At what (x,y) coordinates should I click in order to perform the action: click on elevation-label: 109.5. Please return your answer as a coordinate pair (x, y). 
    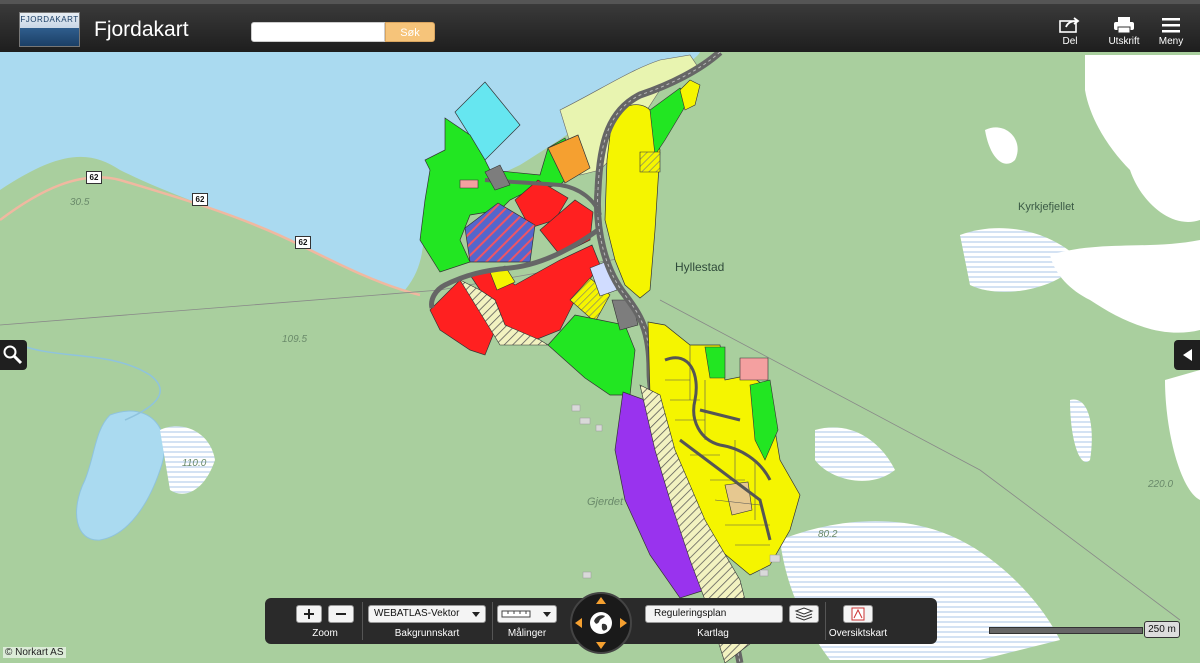
    Looking at the image, I should click on (295, 339).